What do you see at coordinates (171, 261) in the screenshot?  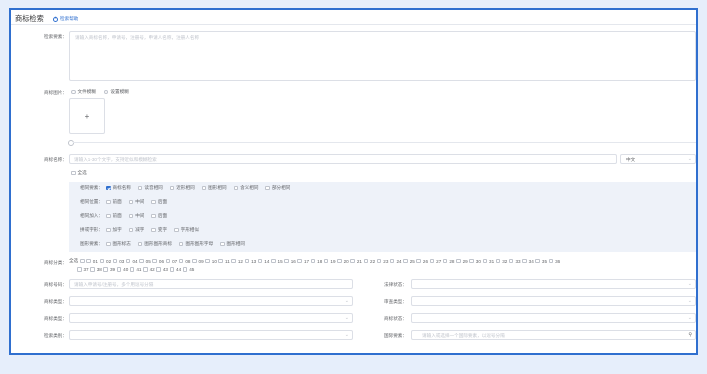 I see `class-option: 07` at bounding box center [171, 261].